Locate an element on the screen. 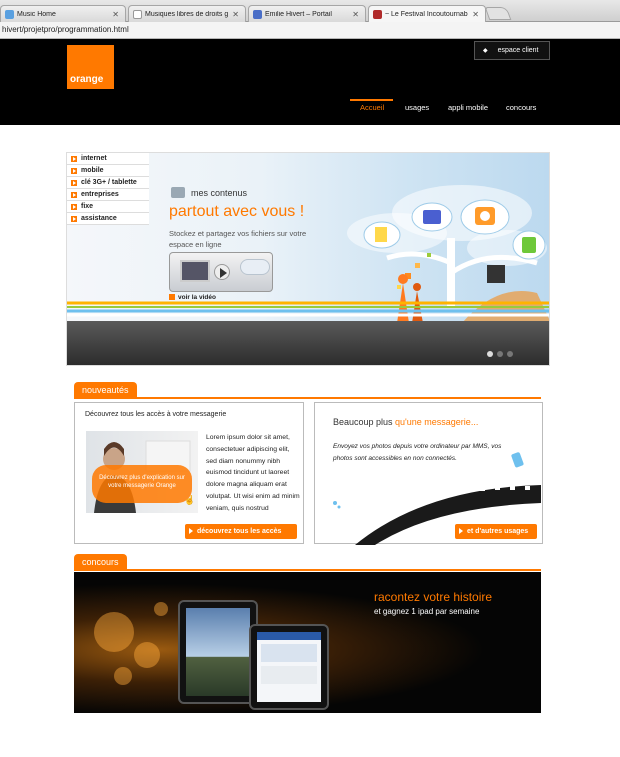  browser-tab-4-active: ~ Le Festival Incoutournabl ✕ is located at coordinates (427, 13).